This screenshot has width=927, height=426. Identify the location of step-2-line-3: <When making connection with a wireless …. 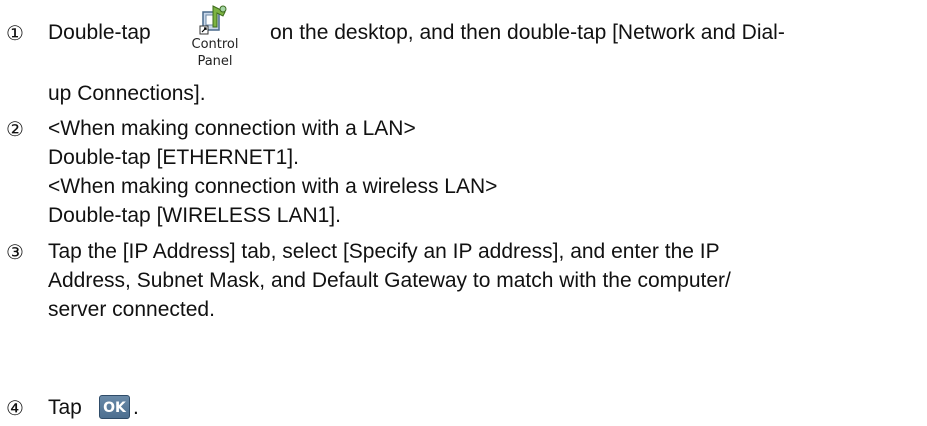
(273, 186).